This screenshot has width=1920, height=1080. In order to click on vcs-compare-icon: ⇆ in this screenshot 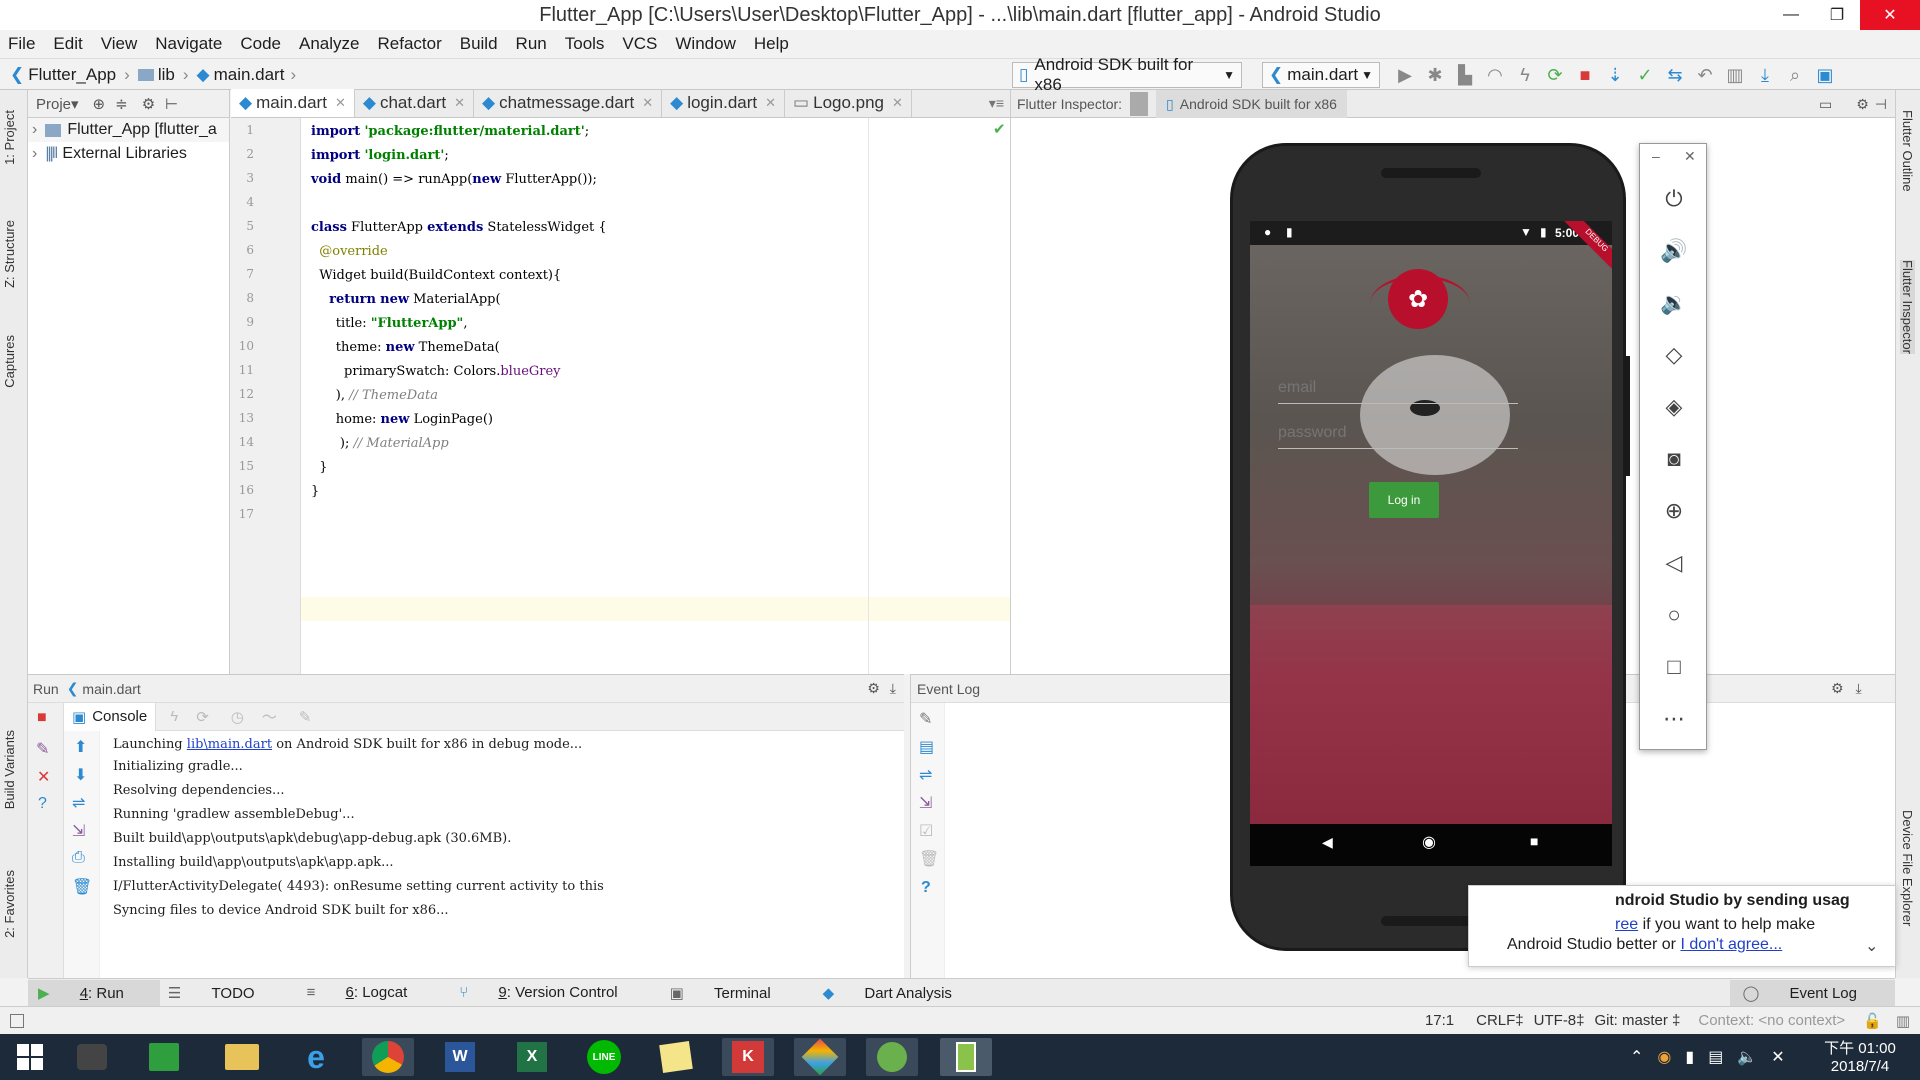, I will do `click(1675, 75)`.